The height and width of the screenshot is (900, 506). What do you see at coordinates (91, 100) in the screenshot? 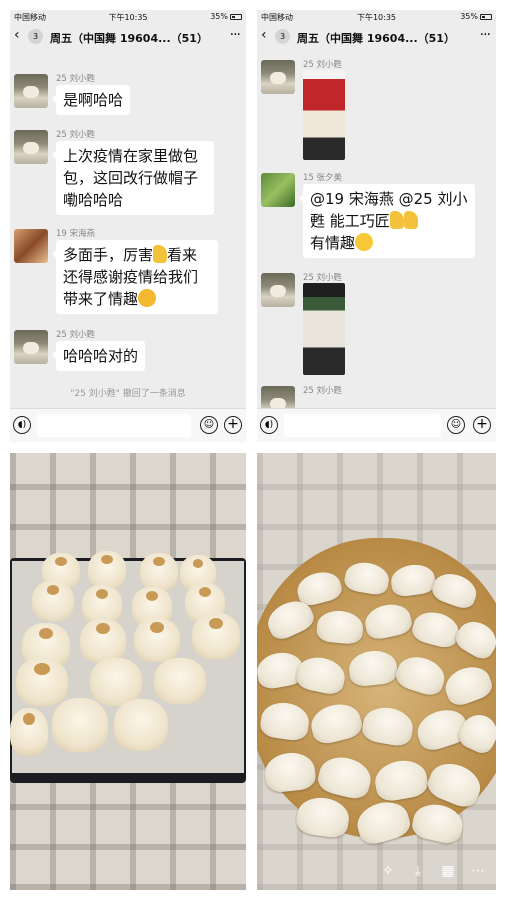
I see `message-bubble: 是啊哈哈` at bounding box center [91, 100].